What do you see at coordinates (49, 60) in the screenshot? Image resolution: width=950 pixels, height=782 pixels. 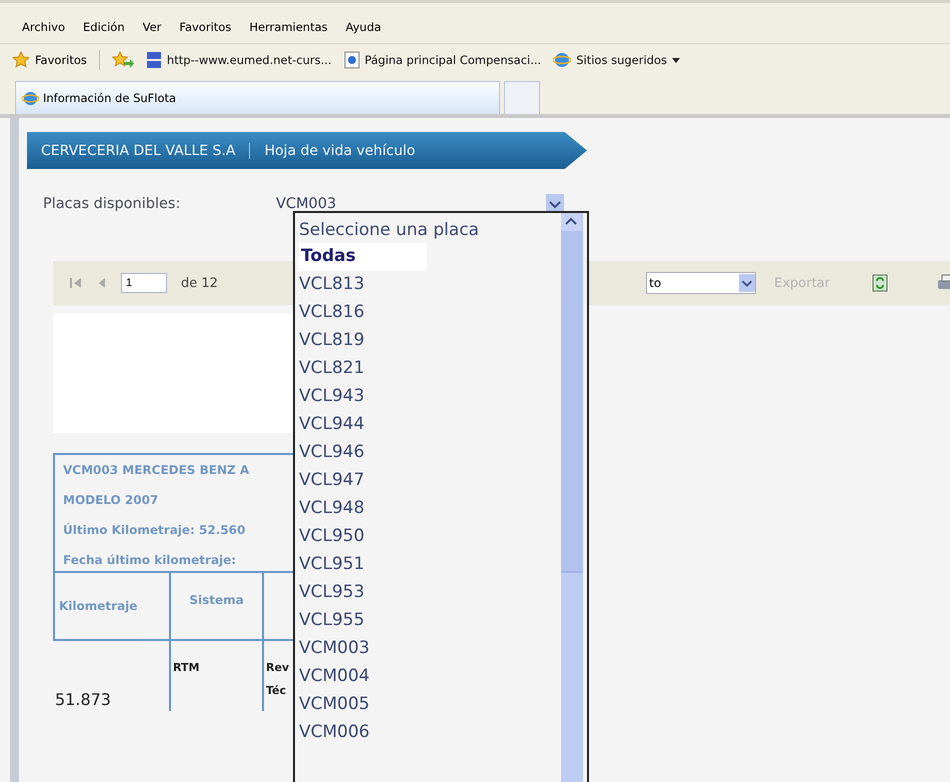 I see `favorites-button: Favoritos` at bounding box center [49, 60].